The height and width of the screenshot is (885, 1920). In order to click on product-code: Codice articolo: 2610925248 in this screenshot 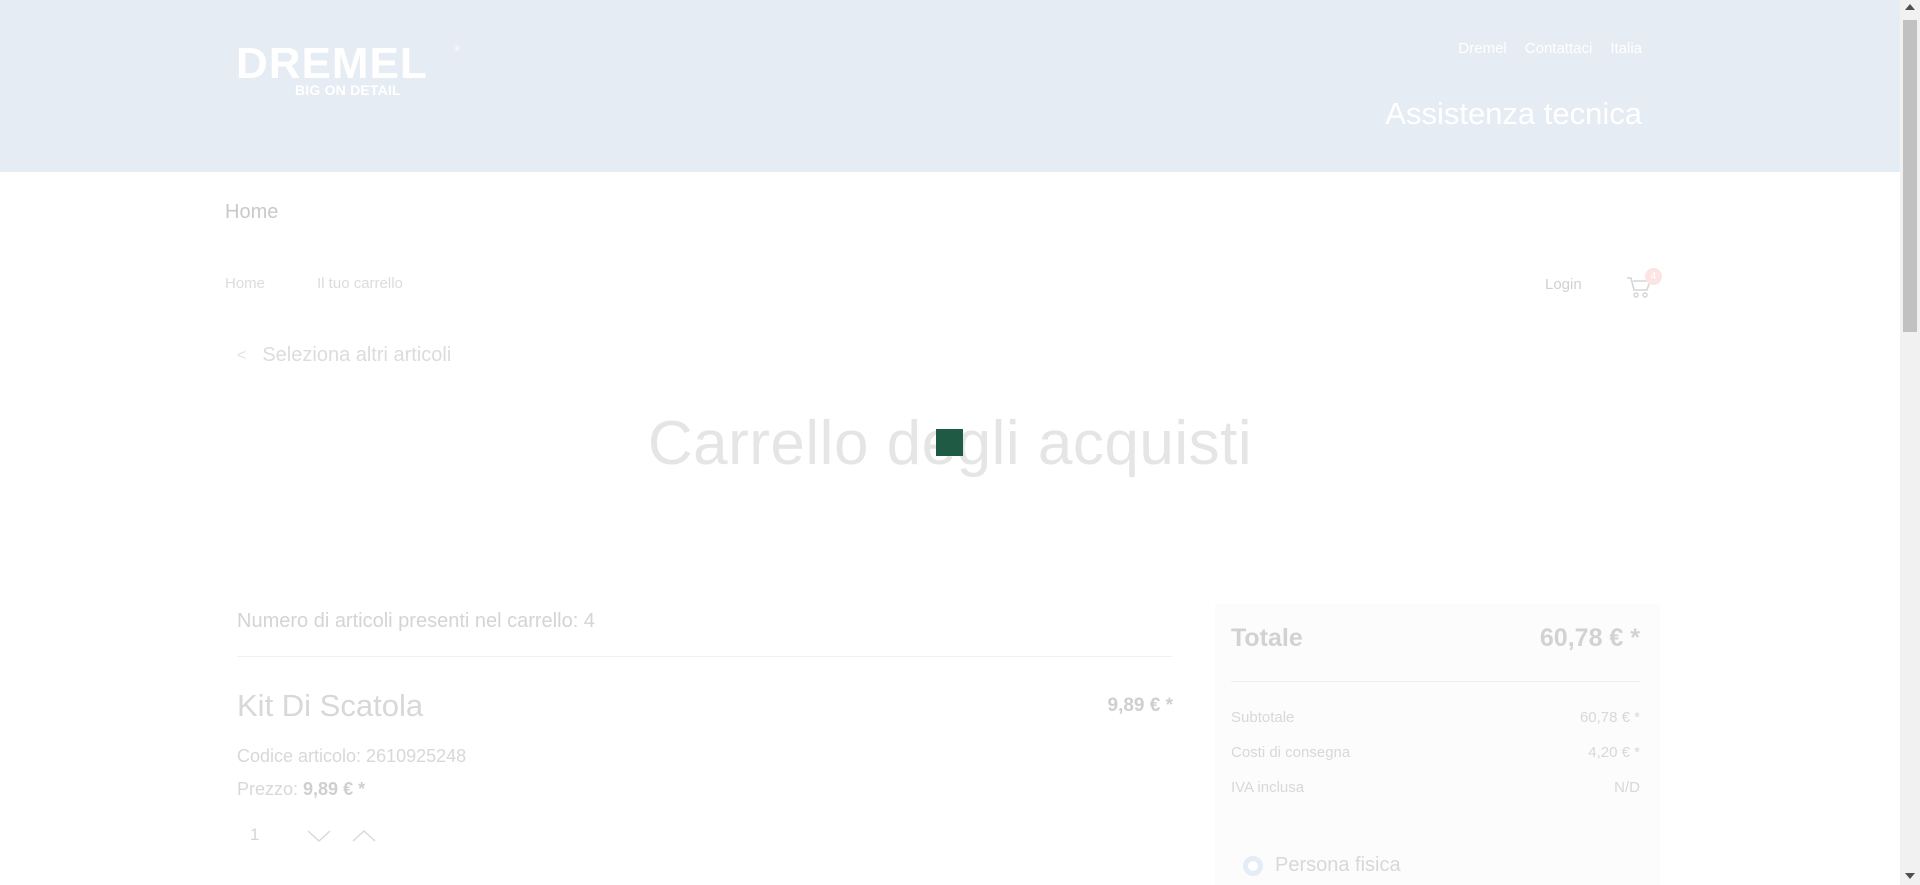, I will do `click(352, 756)`.